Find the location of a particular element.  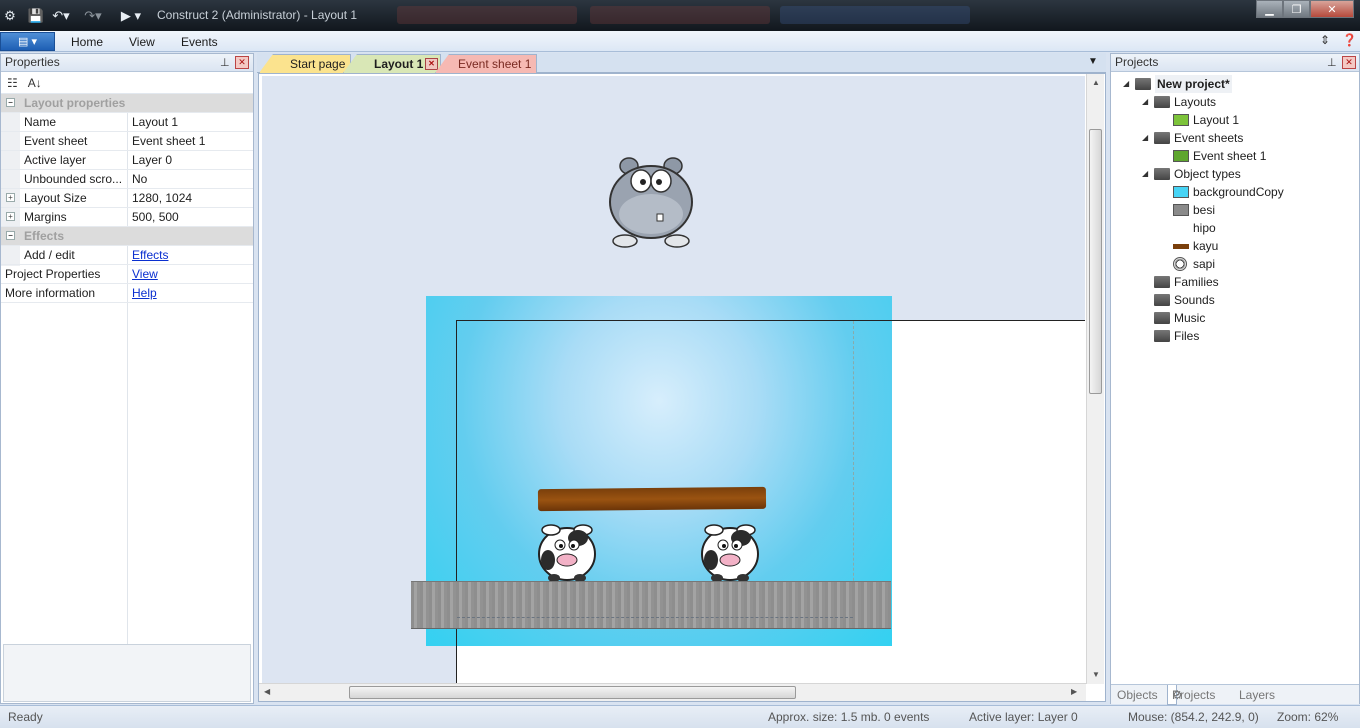

property-description-box is located at coordinates (127, 673).